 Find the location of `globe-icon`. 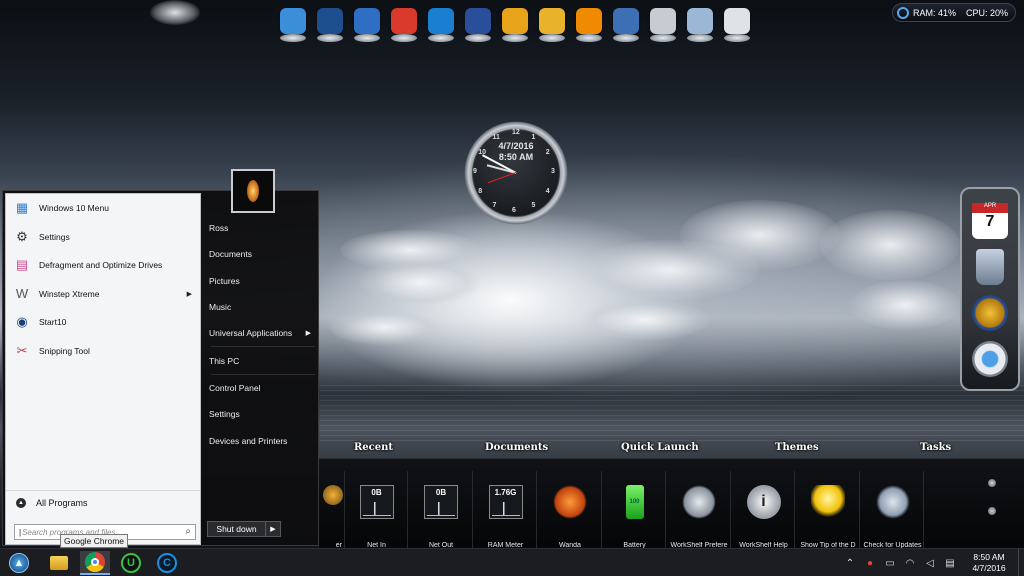

globe-icon is located at coordinates (293, 25).